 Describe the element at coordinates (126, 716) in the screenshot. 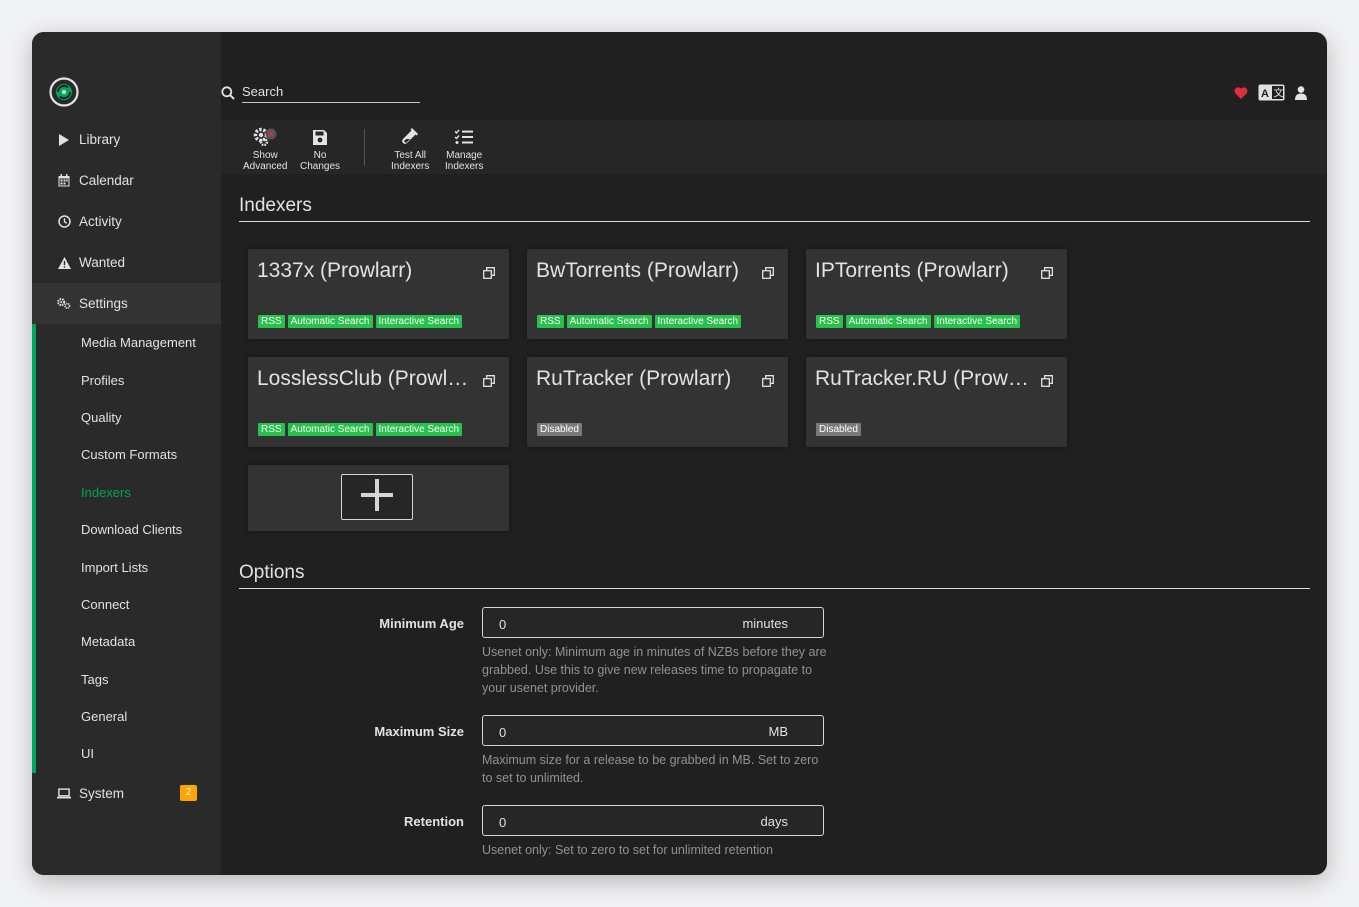

I see `settings-item-general: General` at that location.